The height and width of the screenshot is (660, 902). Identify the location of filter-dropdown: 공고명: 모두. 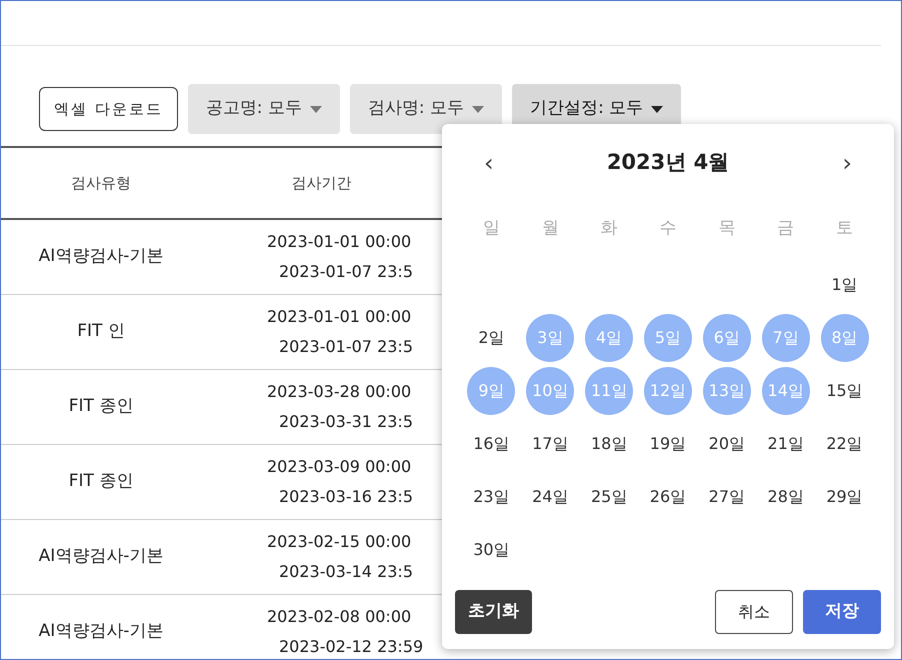
(264, 109).